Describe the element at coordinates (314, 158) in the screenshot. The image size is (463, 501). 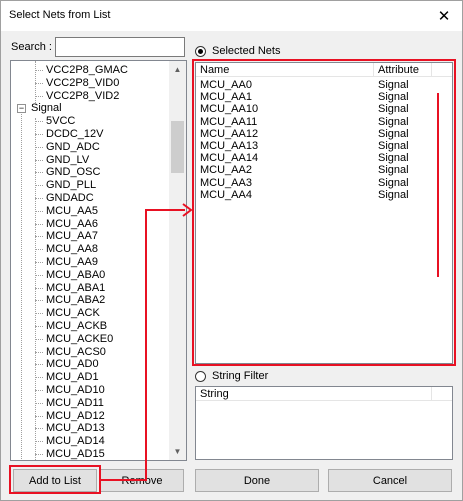
I see `list-item: MCU_AA14 Signal` at that location.